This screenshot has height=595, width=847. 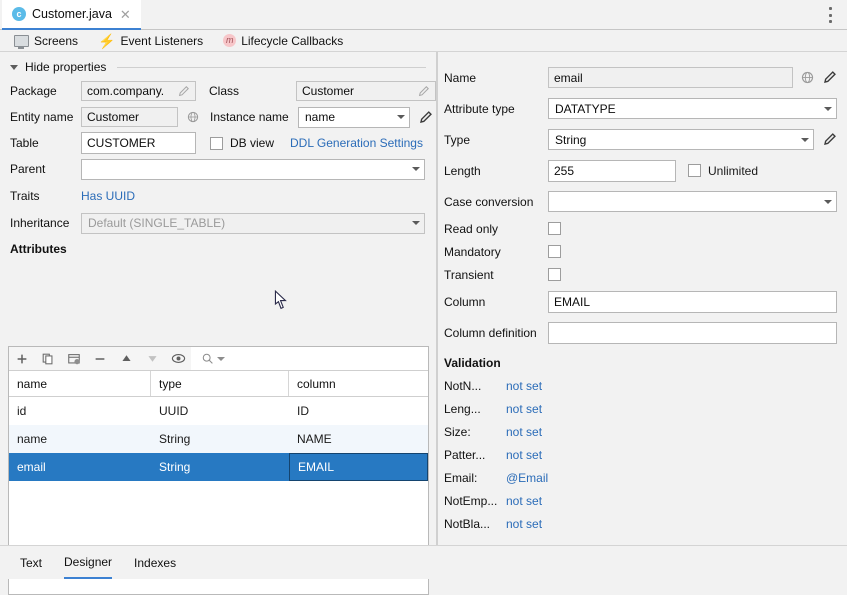 What do you see at coordinates (218, 439) in the screenshot?
I see `table-row: name String NAME` at bounding box center [218, 439].